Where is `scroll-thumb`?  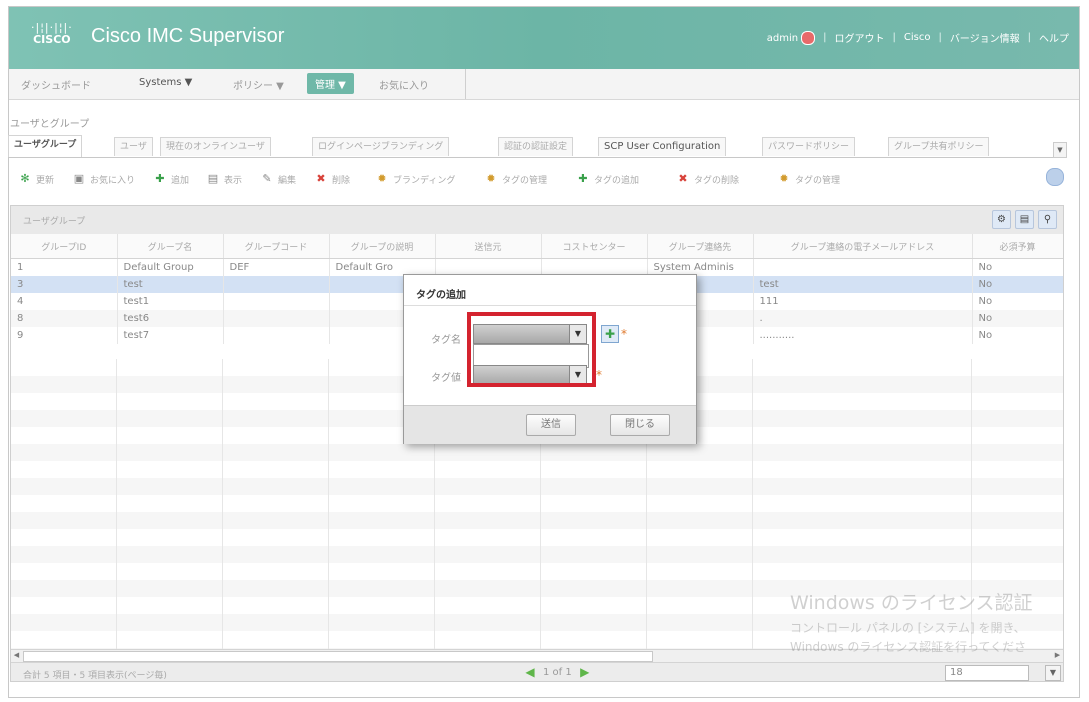 scroll-thumb is located at coordinates (338, 656).